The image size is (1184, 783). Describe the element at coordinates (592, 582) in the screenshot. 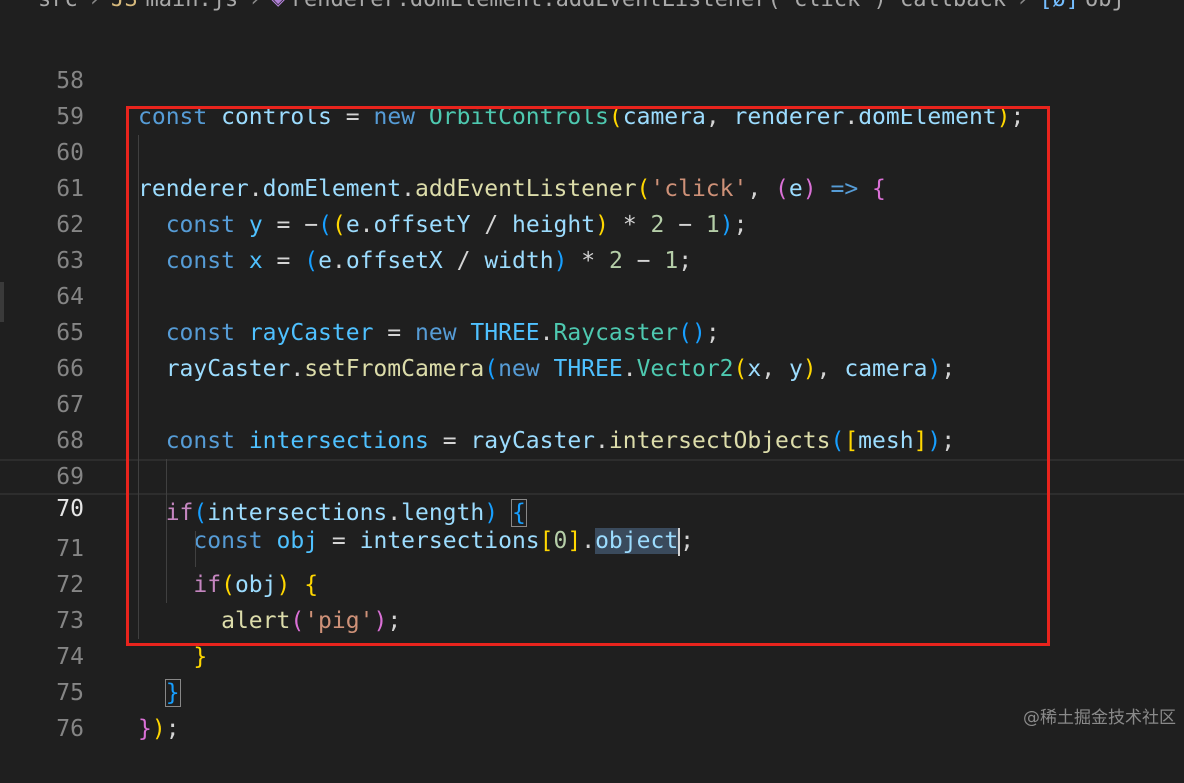

I see `code-line: 72 alert('pig');` at that location.